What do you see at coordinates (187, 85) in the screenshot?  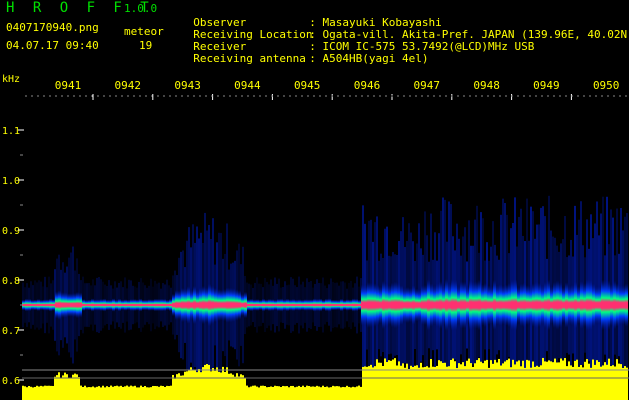 I see `time-tick-label: 0943` at bounding box center [187, 85].